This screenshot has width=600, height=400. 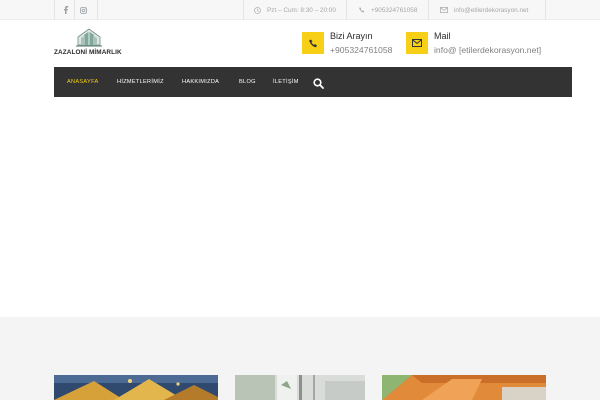 What do you see at coordinates (257, 10) in the screenshot?
I see `clock-icon` at bounding box center [257, 10].